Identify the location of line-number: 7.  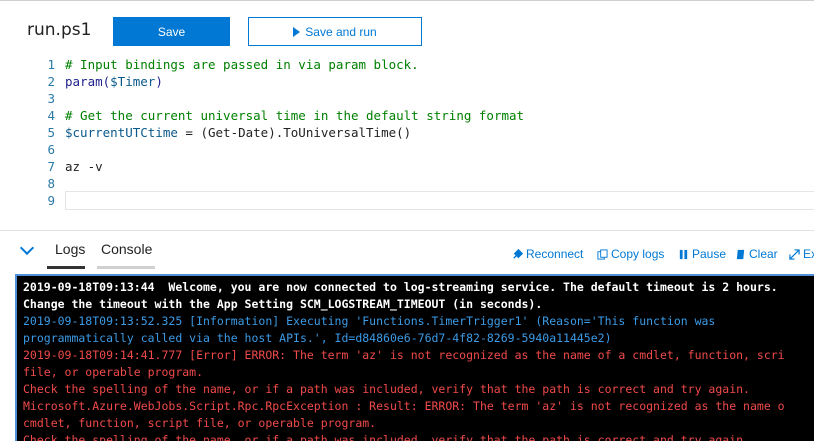
(51, 166).